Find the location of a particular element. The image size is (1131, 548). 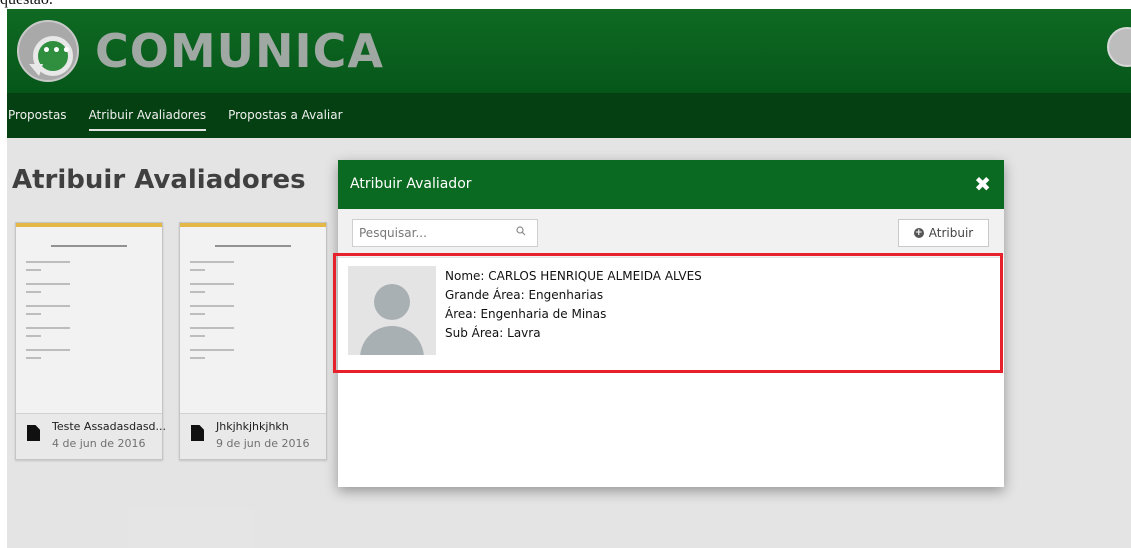

avatar-placeholder-icon is located at coordinates (392, 310).